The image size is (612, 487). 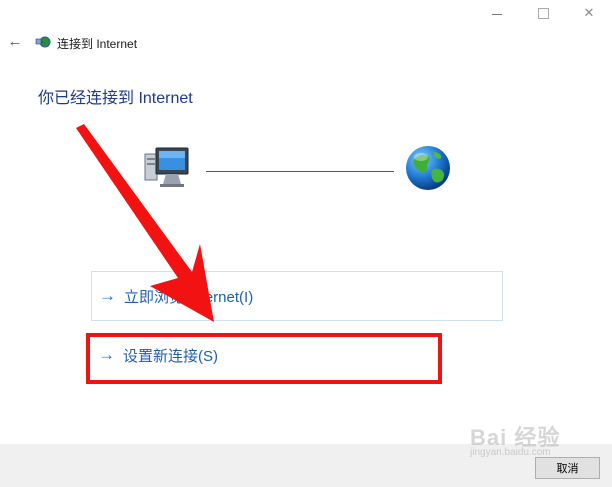 I want to click on annotation-highlight-box, so click(x=264, y=358).